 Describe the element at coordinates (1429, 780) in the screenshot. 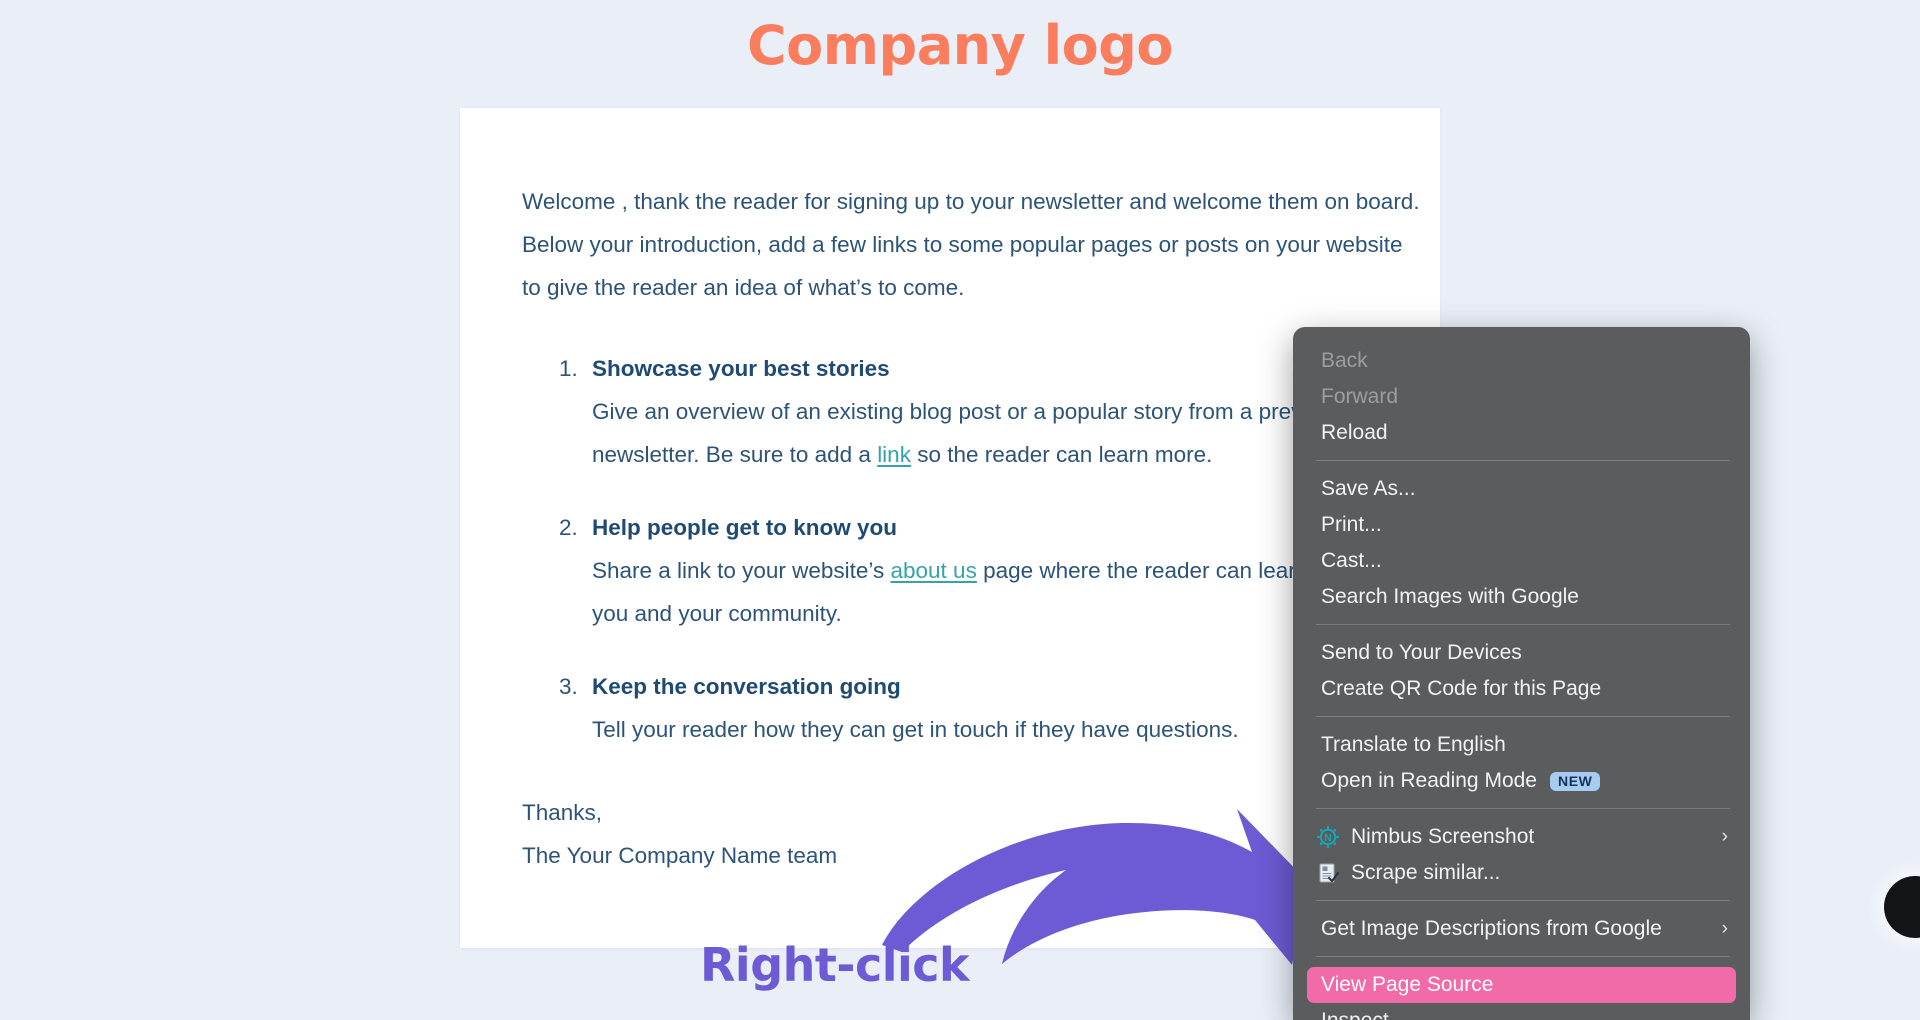

I see `context-menu-item-label: Open in Reading Mode` at that location.